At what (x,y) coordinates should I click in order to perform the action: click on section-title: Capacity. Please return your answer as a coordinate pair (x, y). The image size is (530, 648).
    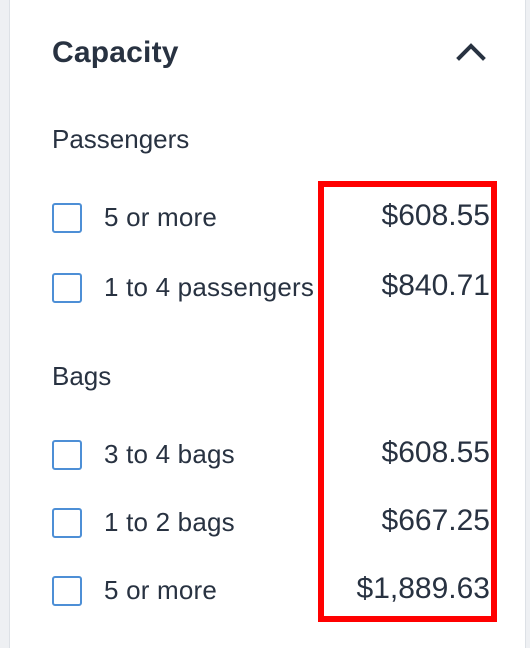
    Looking at the image, I should click on (115, 52).